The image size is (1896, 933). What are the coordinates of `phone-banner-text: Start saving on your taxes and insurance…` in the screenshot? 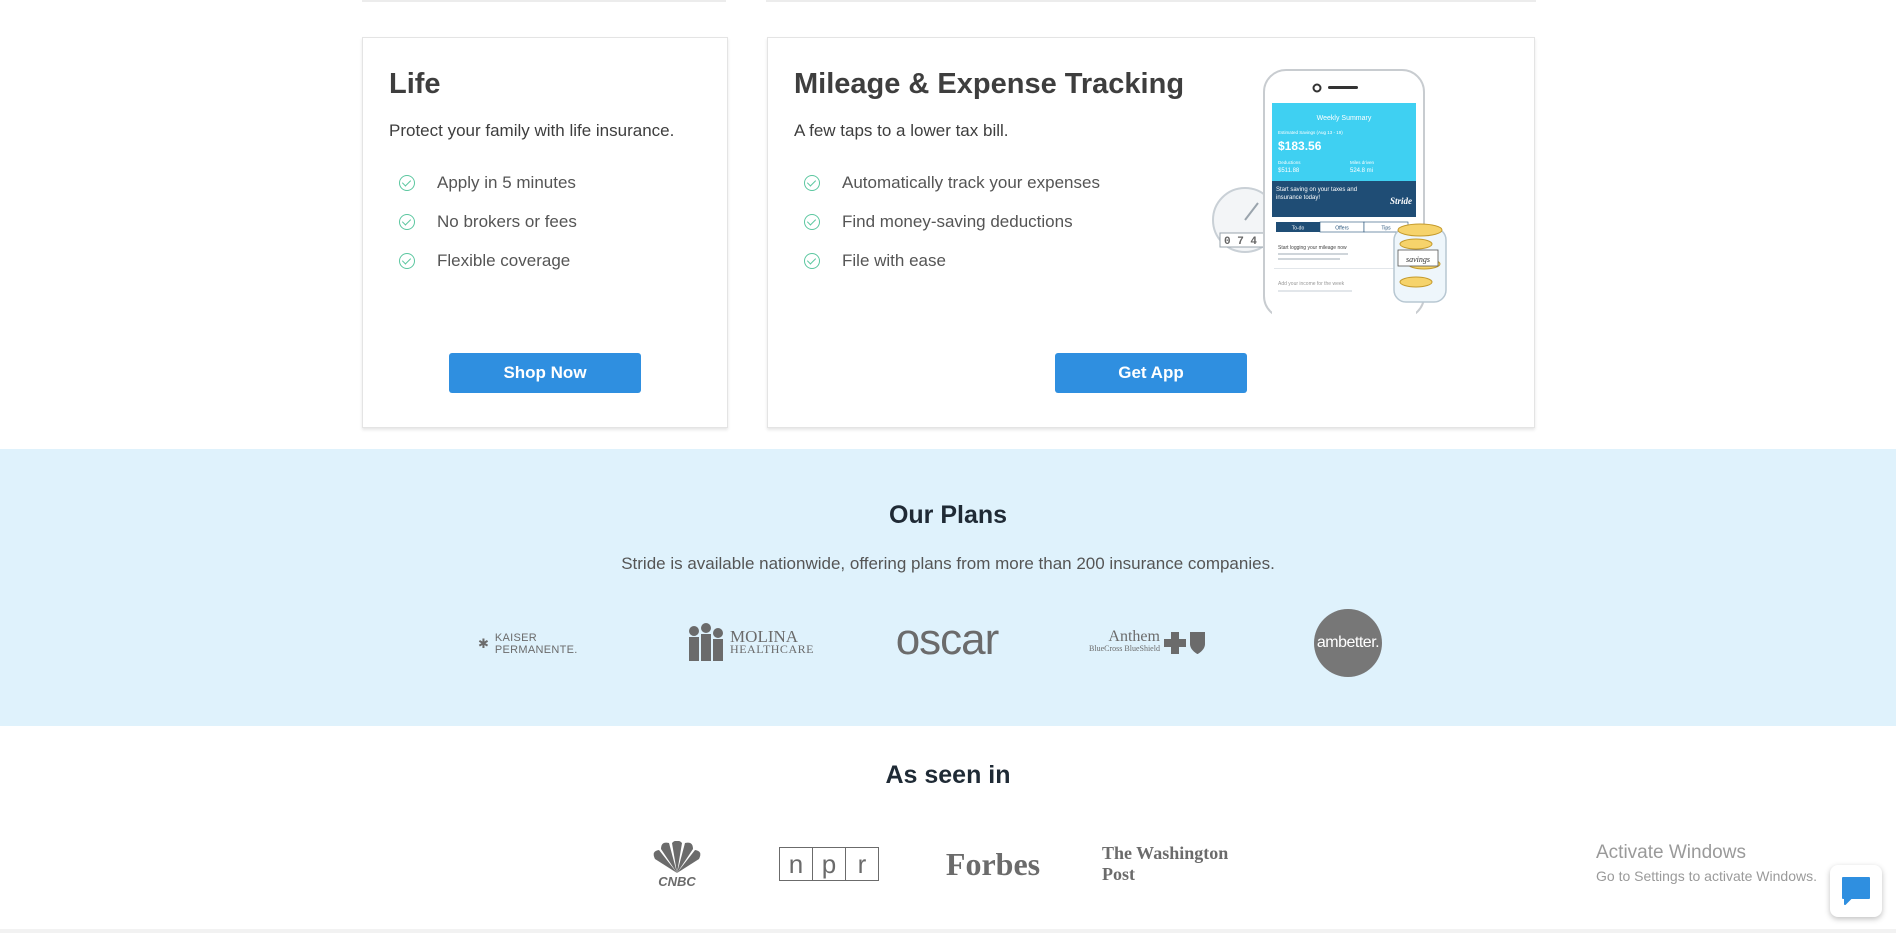 It's located at (1317, 194).